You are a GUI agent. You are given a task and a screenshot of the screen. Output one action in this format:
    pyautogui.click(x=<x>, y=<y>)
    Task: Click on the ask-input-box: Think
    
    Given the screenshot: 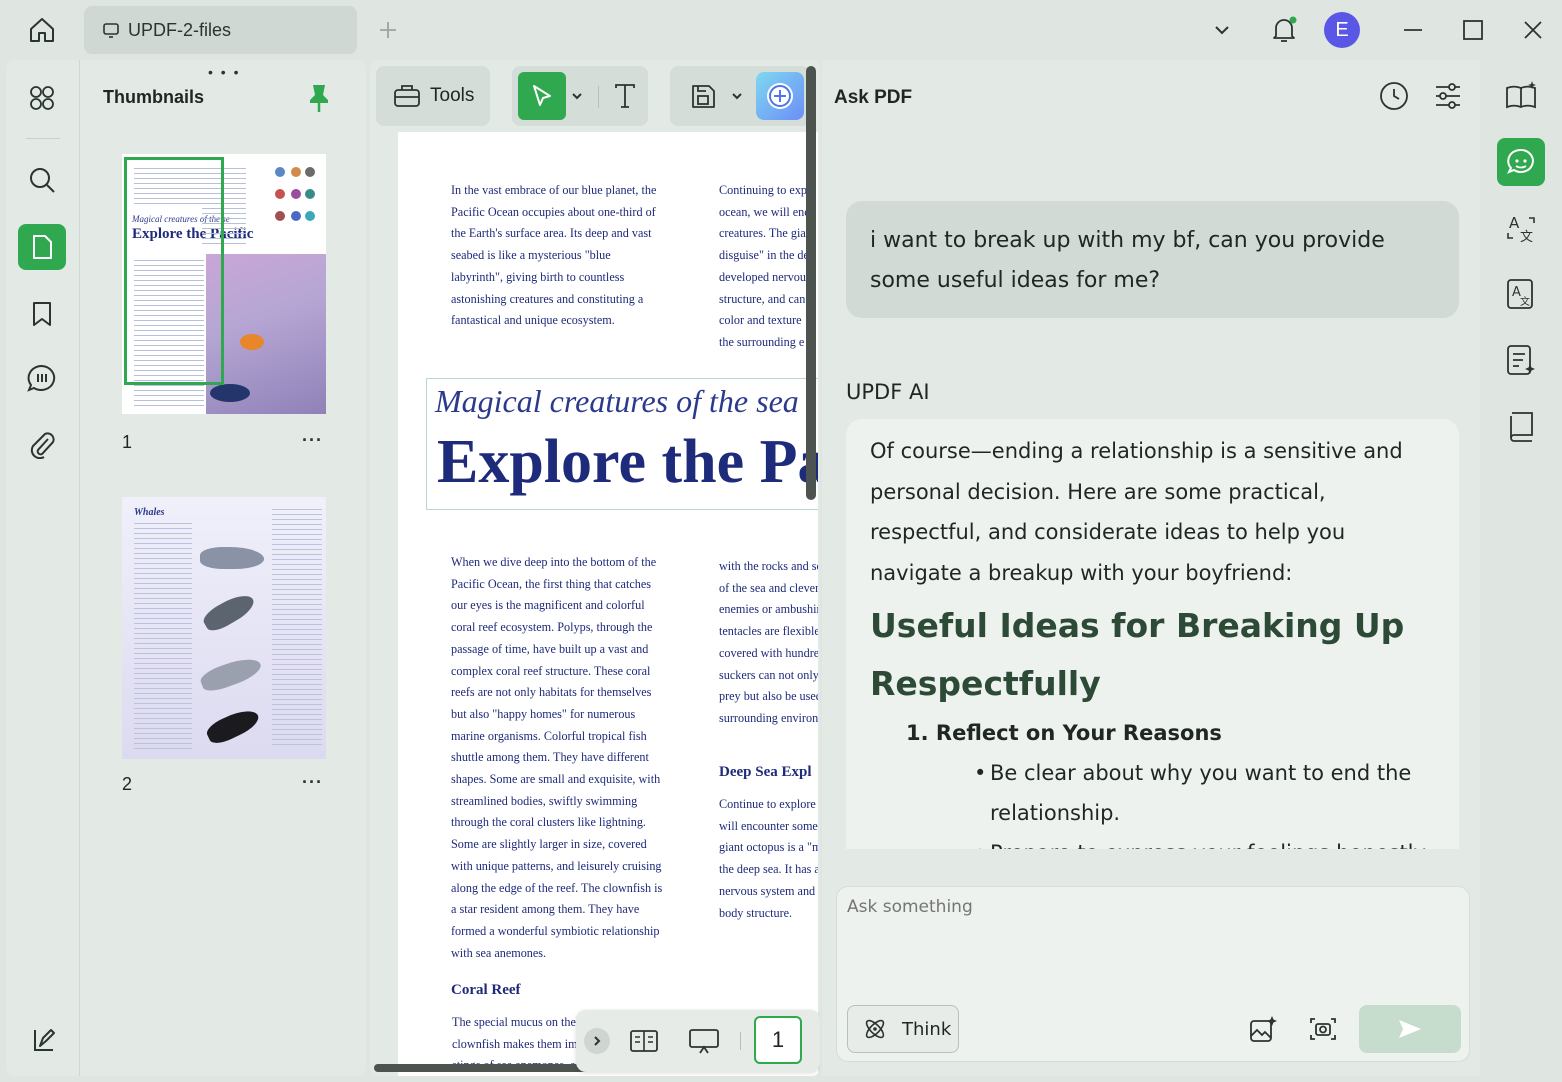 What is the action you would take?
    pyautogui.click(x=1153, y=974)
    